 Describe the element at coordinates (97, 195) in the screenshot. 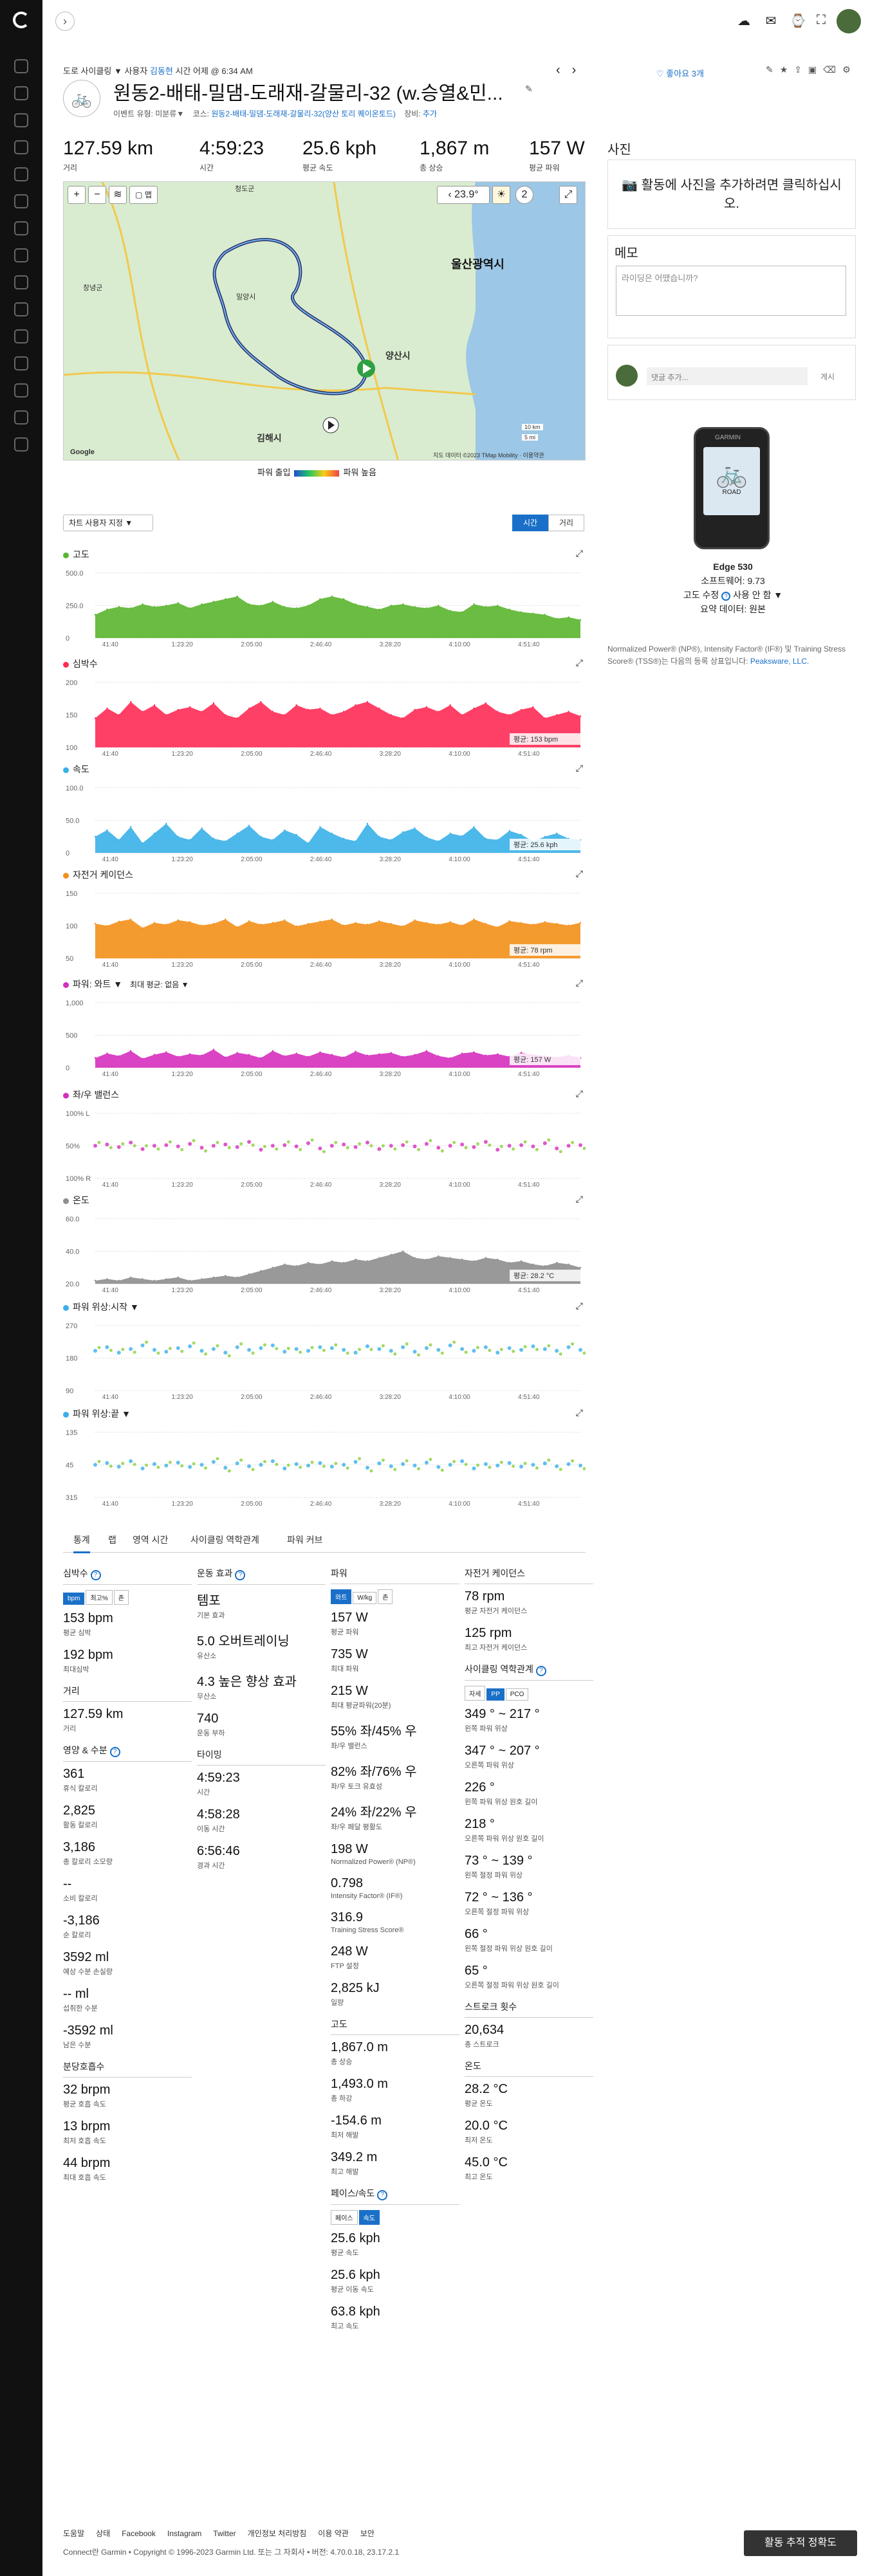

I see `zoom-out-button: −` at that location.